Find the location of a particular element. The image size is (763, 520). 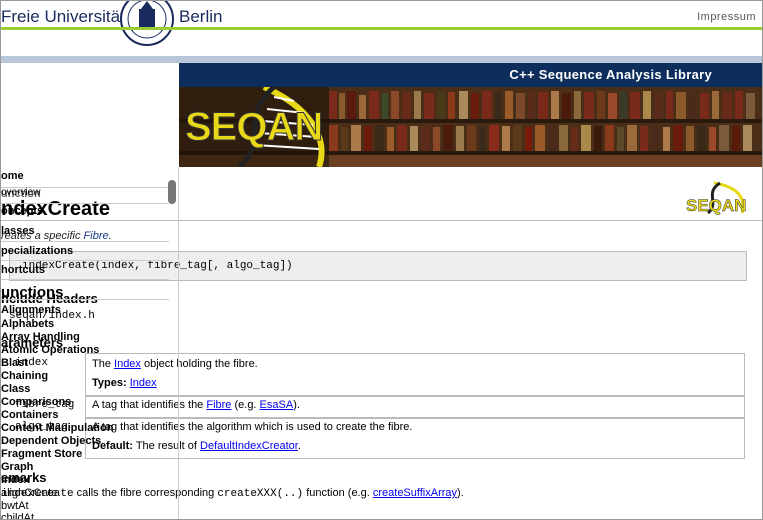

param-desc-fibre-text: A tag that identifies the is located at coordinates (149, 405).